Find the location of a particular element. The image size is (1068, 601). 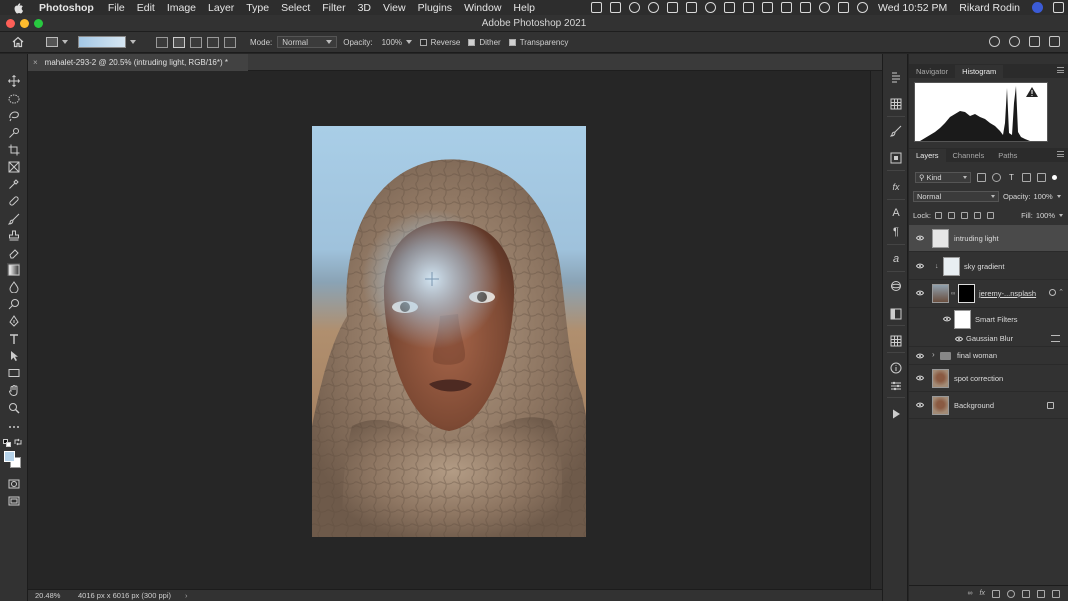

lock-icon is located at coordinates (1050, 405).